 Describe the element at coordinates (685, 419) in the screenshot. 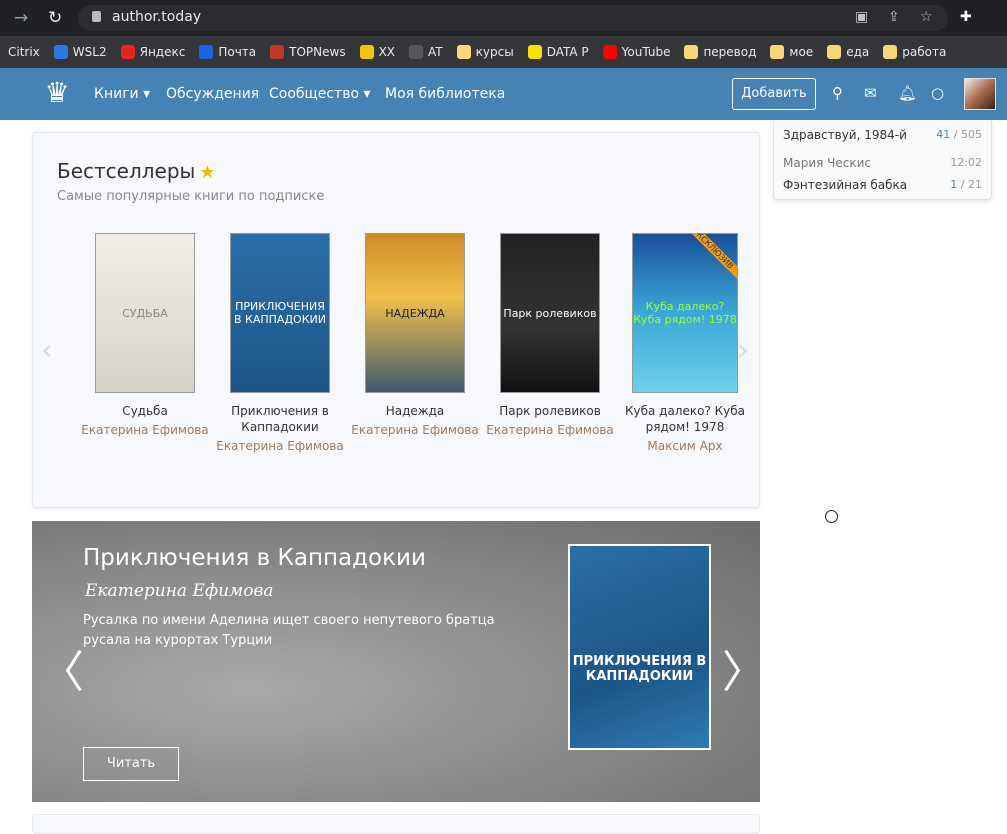

I see `book-title: Куба далеко? Куба рядом! 1978` at that location.